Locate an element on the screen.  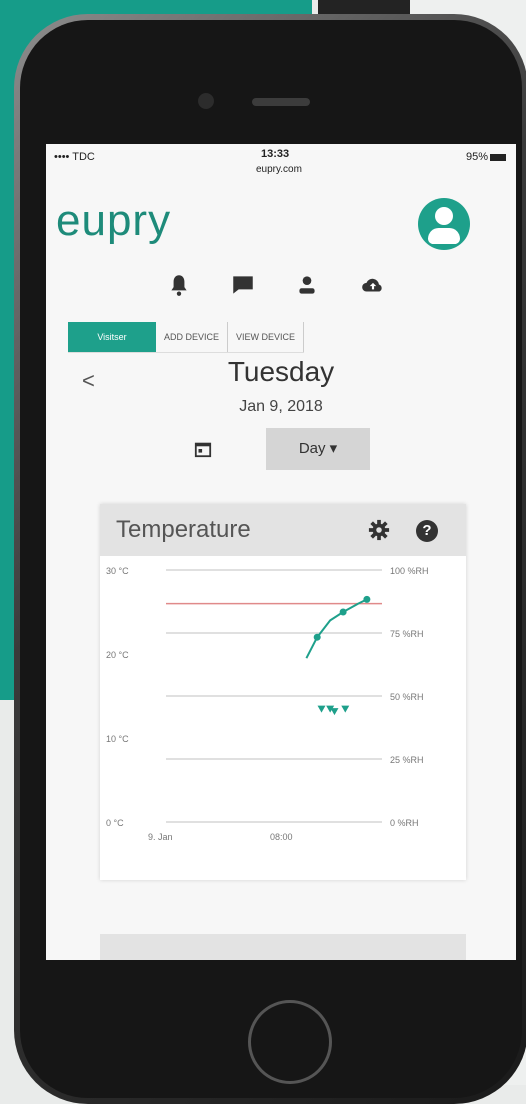
battery-indicator: 95% is located at coordinates (486, 157).